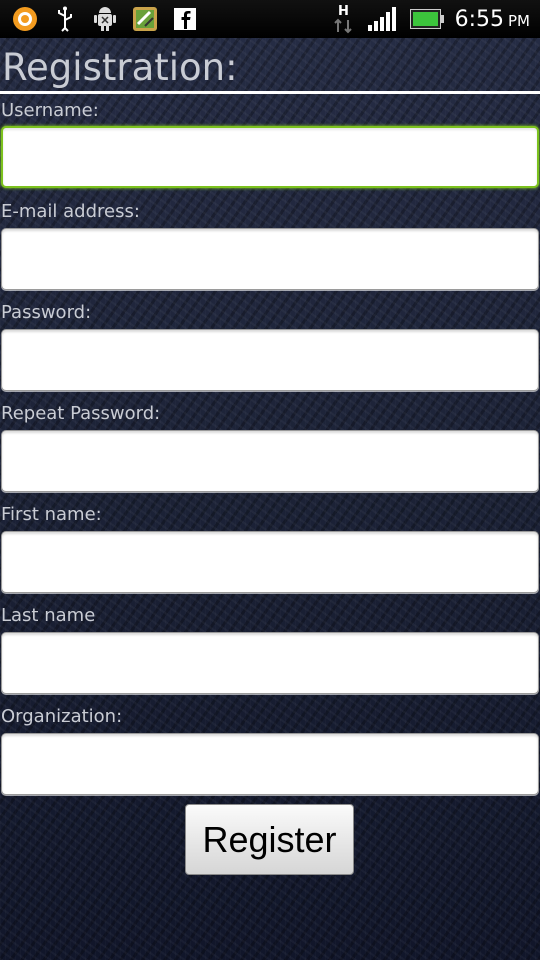 The width and height of the screenshot is (540, 960). I want to click on email-field, so click(270, 259).